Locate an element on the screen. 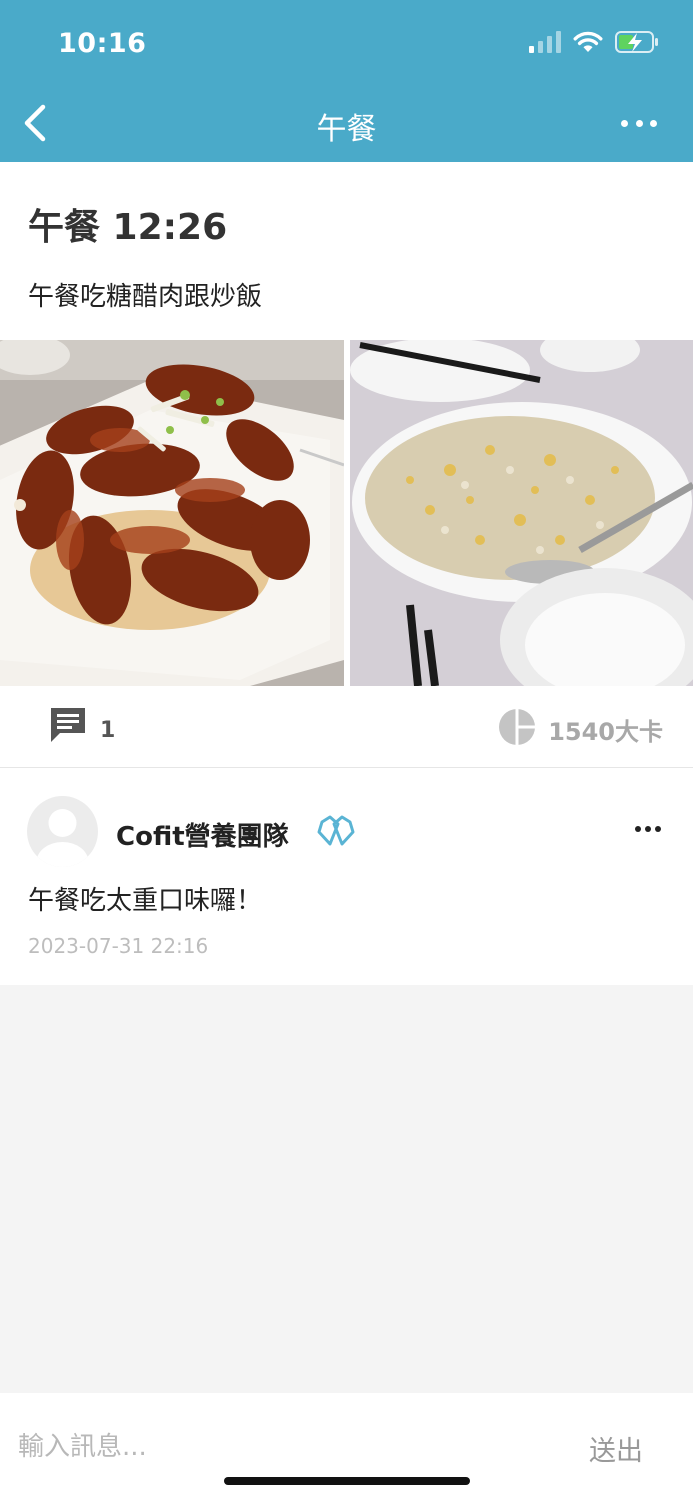 The width and height of the screenshot is (693, 1500). comment-author: Cofit營養團隊 is located at coordinates (202, 834).